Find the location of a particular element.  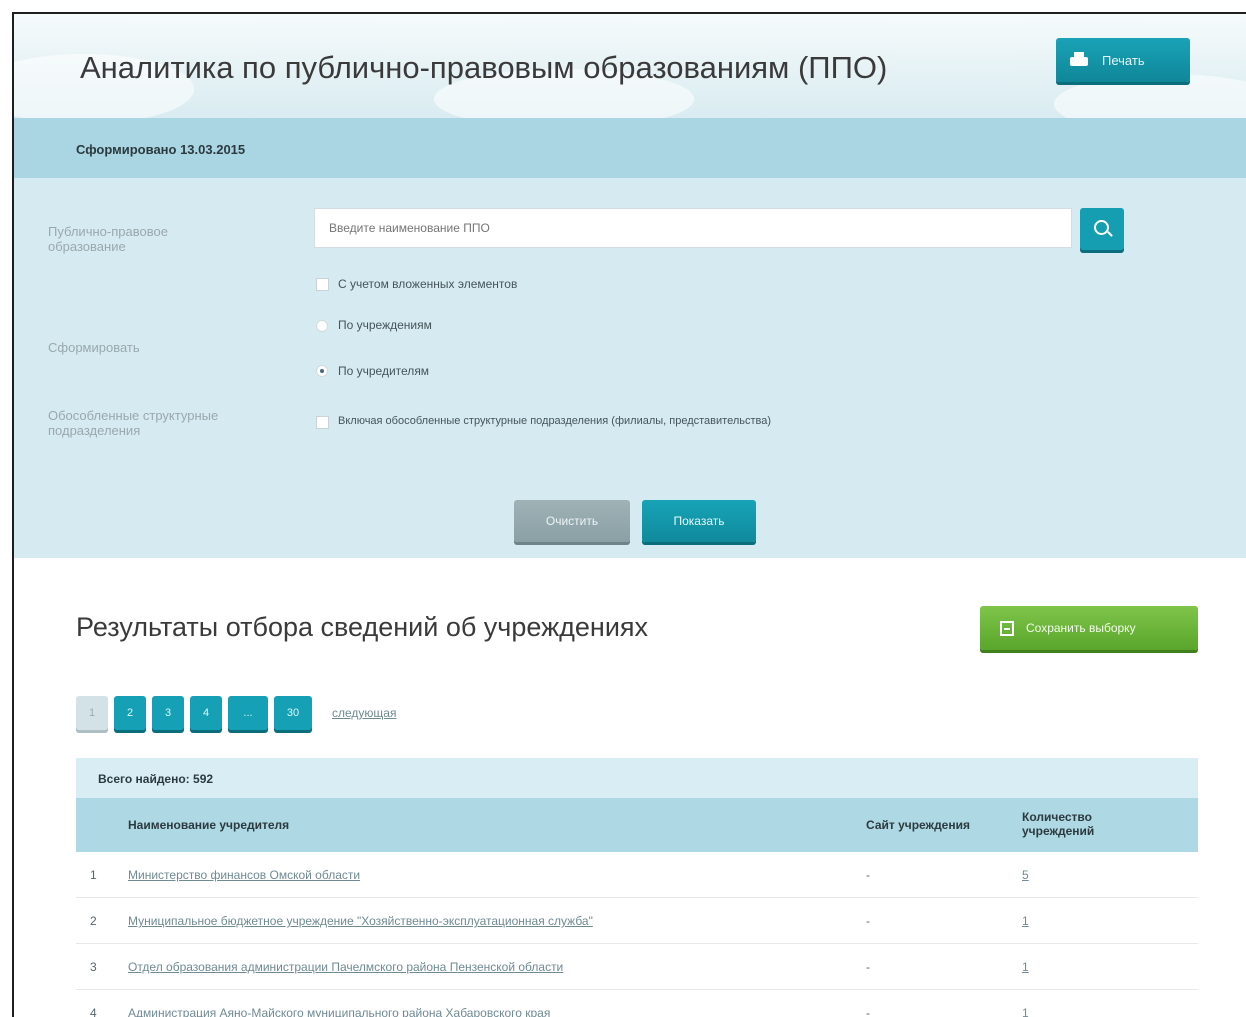

separate-units-label: Обособленные структурные подразделения is located at coordinates (133, 423).